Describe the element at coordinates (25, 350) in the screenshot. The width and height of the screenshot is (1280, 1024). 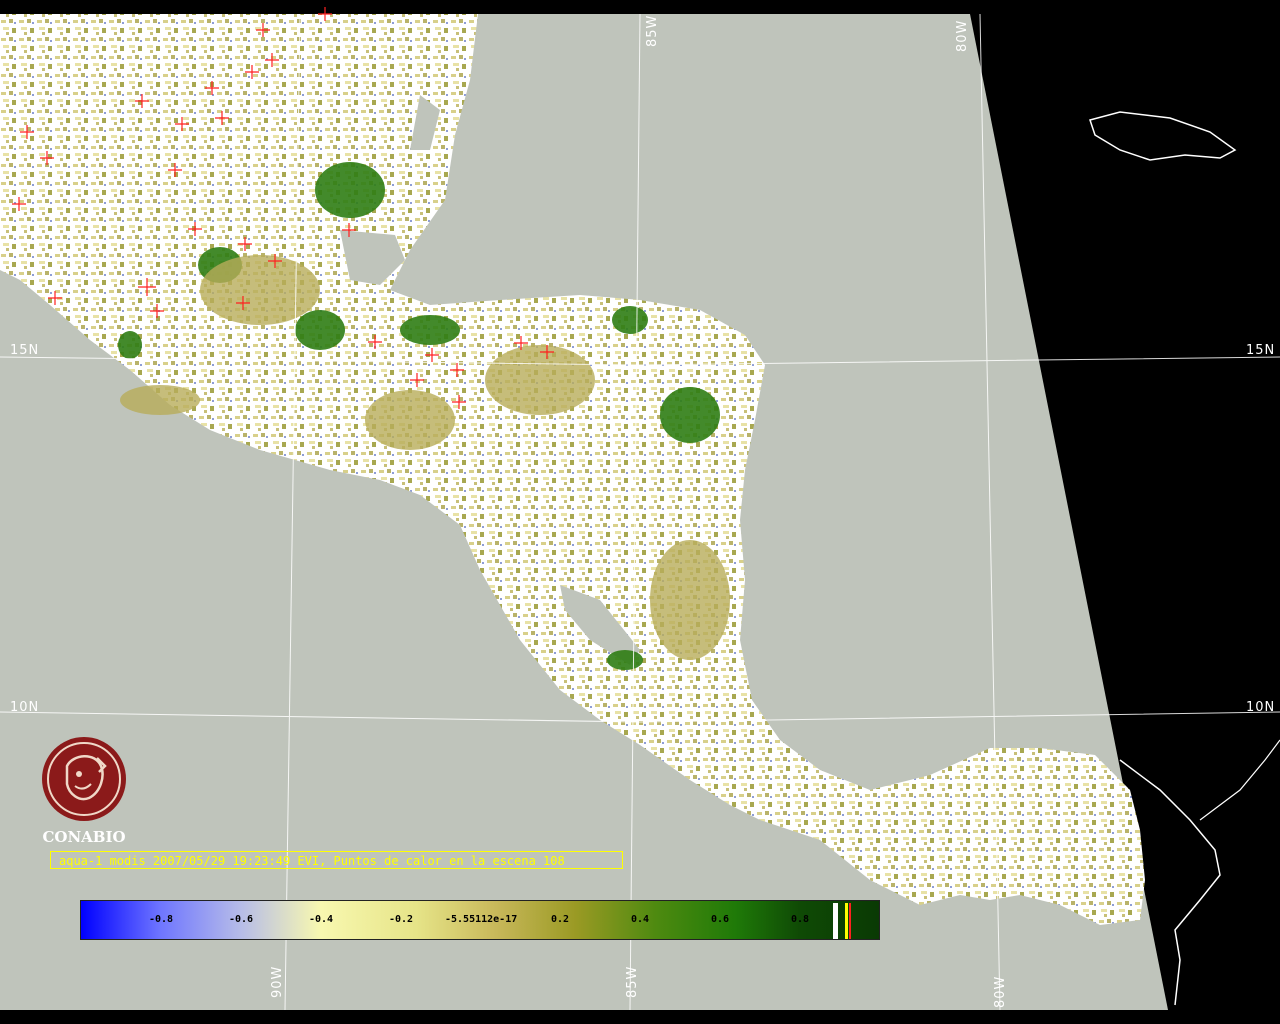
I see `lat-label-15n-left: 15N` at that location.